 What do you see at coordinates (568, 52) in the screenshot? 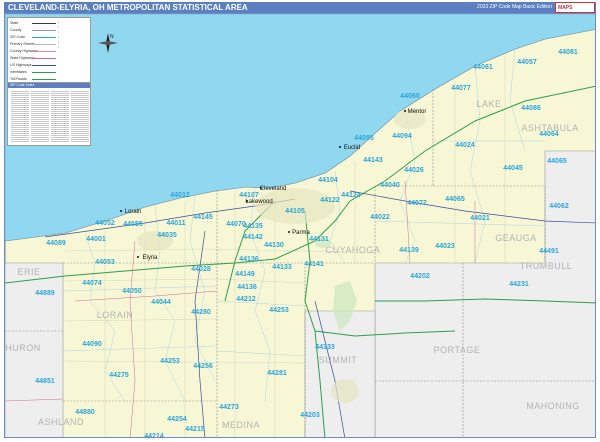
I see `zip-code-label: 44081` at bounding box center [568, 52].